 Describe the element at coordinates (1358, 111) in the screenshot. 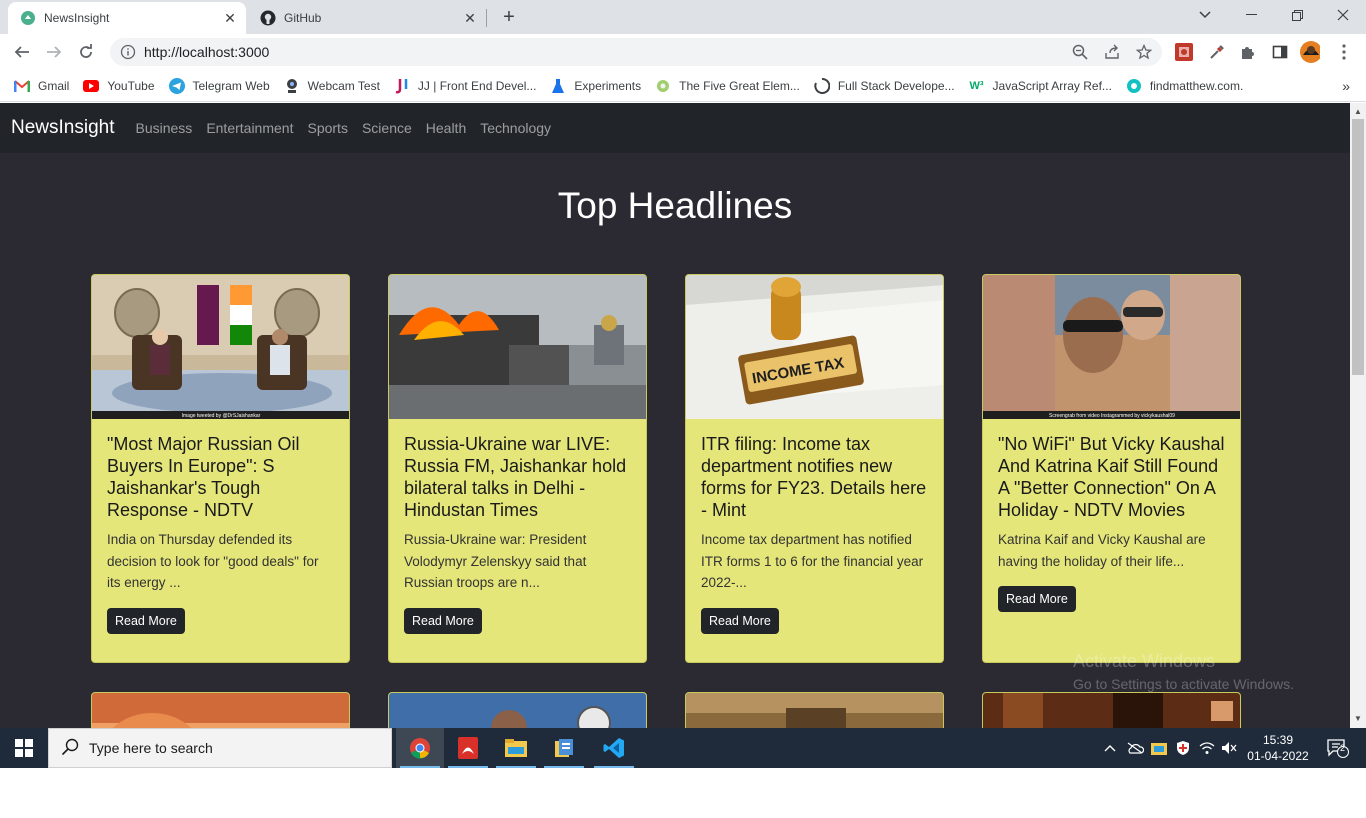

I see `scroll-up-arrow-icon: ▲` at that location.